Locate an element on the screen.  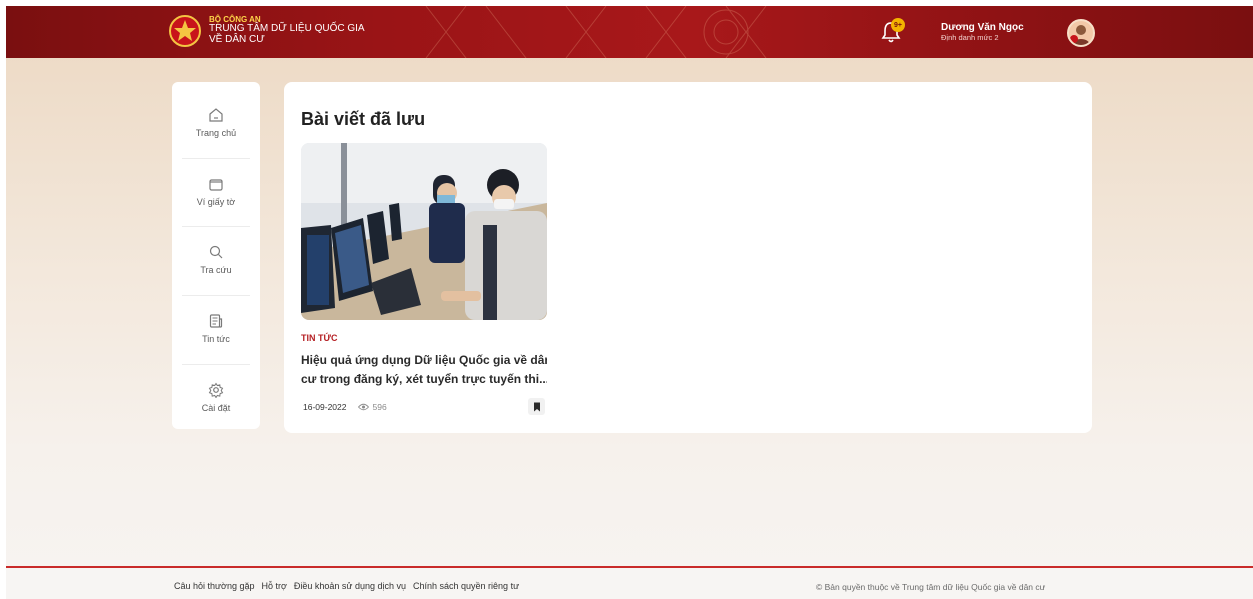
sidebar-item-label: Ví giấy tờ is located at coordinates (216, 201).